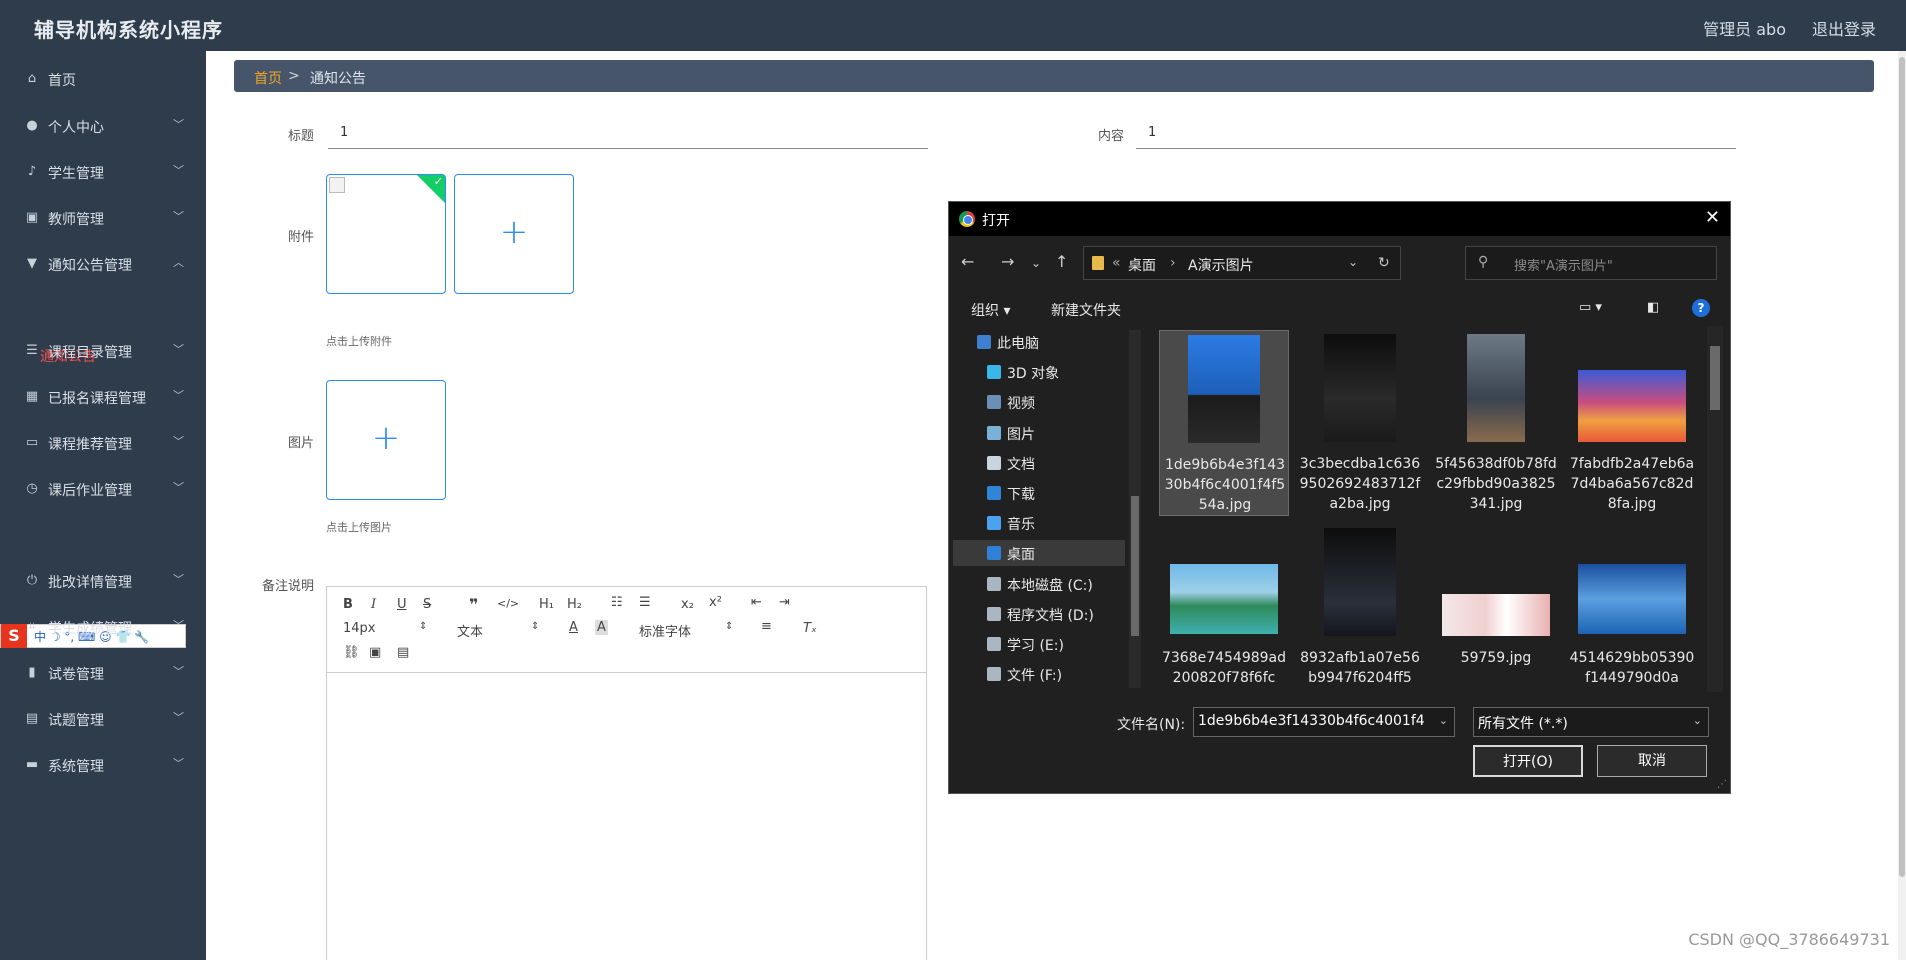 This screenshot has width=1906, height=960. Describe the element at coordinates (1039, 402) in the screenshot. I see `nav-item-2: 视频` at that location.